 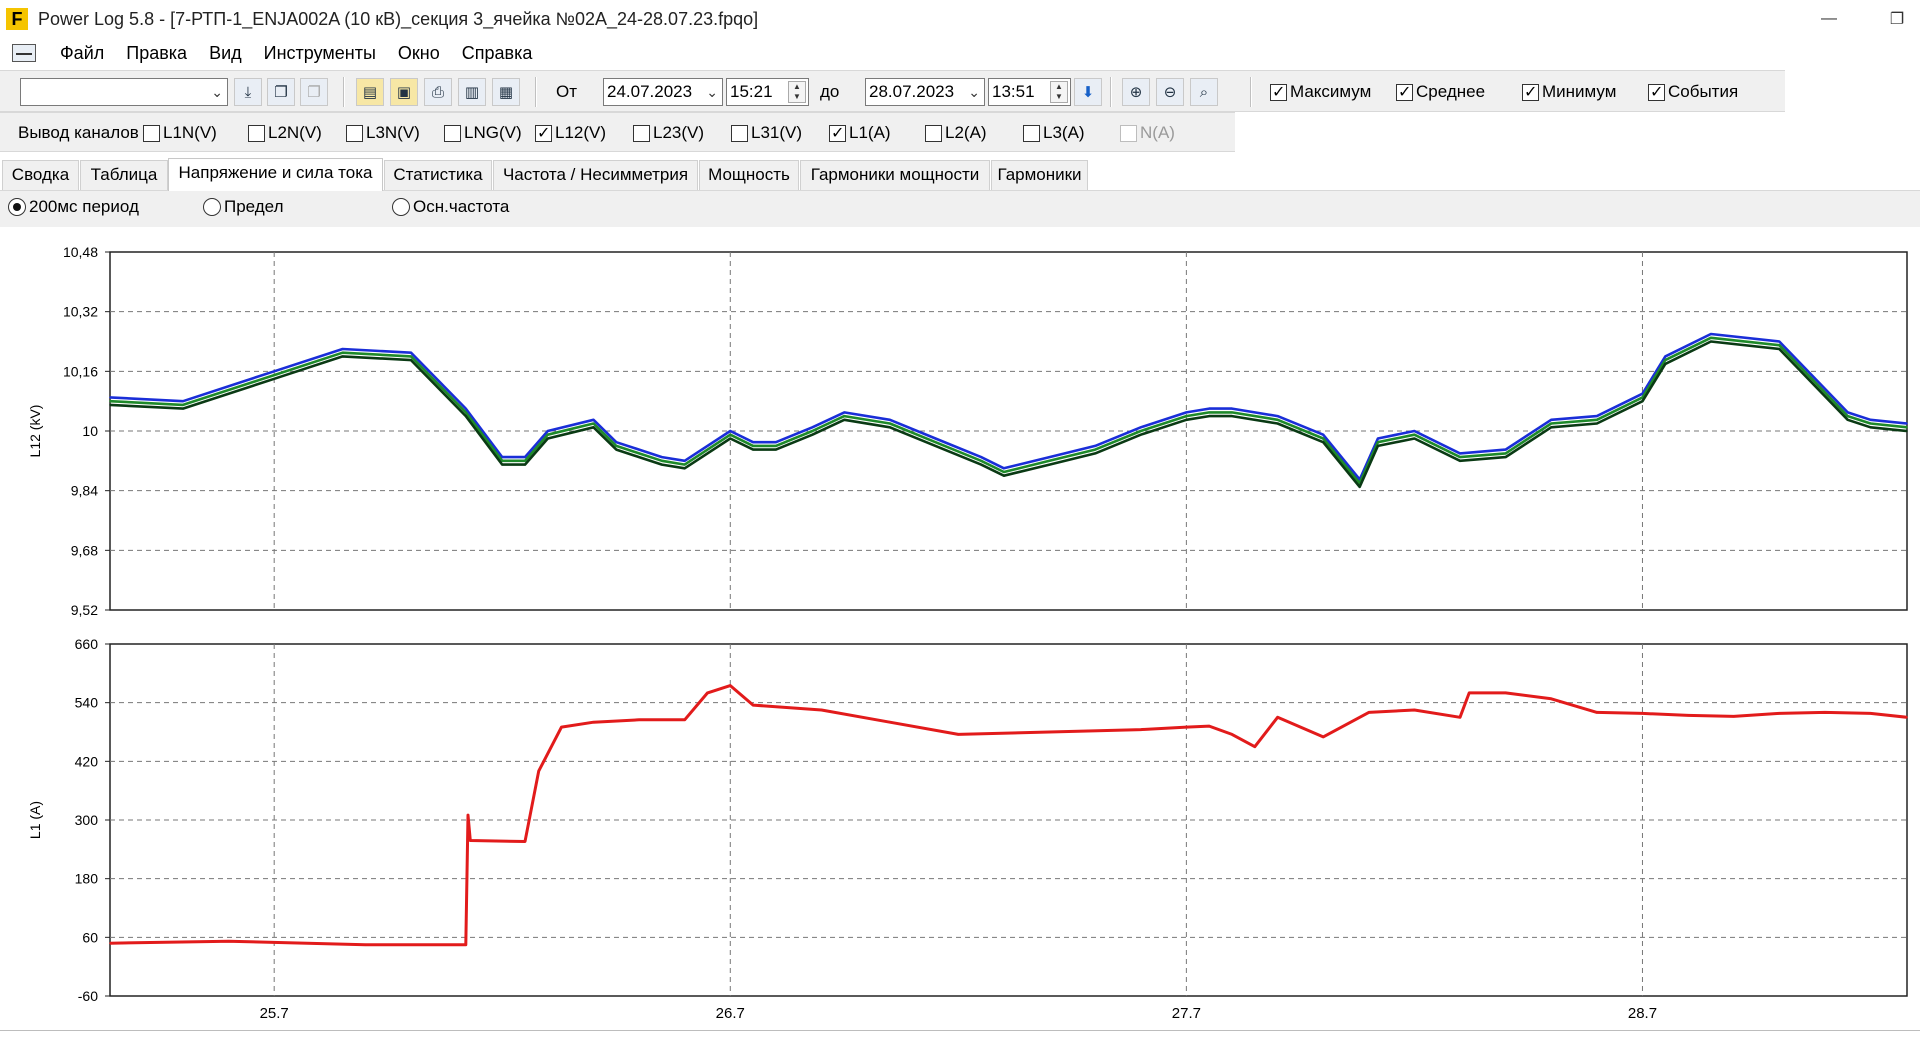 I want to click on tab-harmonics: Гармоники, so click(x=1039, y=175).